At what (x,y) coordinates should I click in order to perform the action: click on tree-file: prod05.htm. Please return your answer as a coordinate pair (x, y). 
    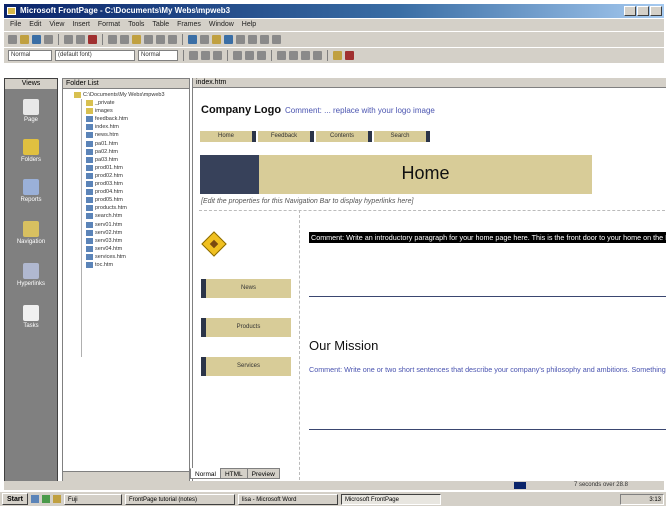
    Looking at the image, I should click on (129, 200).